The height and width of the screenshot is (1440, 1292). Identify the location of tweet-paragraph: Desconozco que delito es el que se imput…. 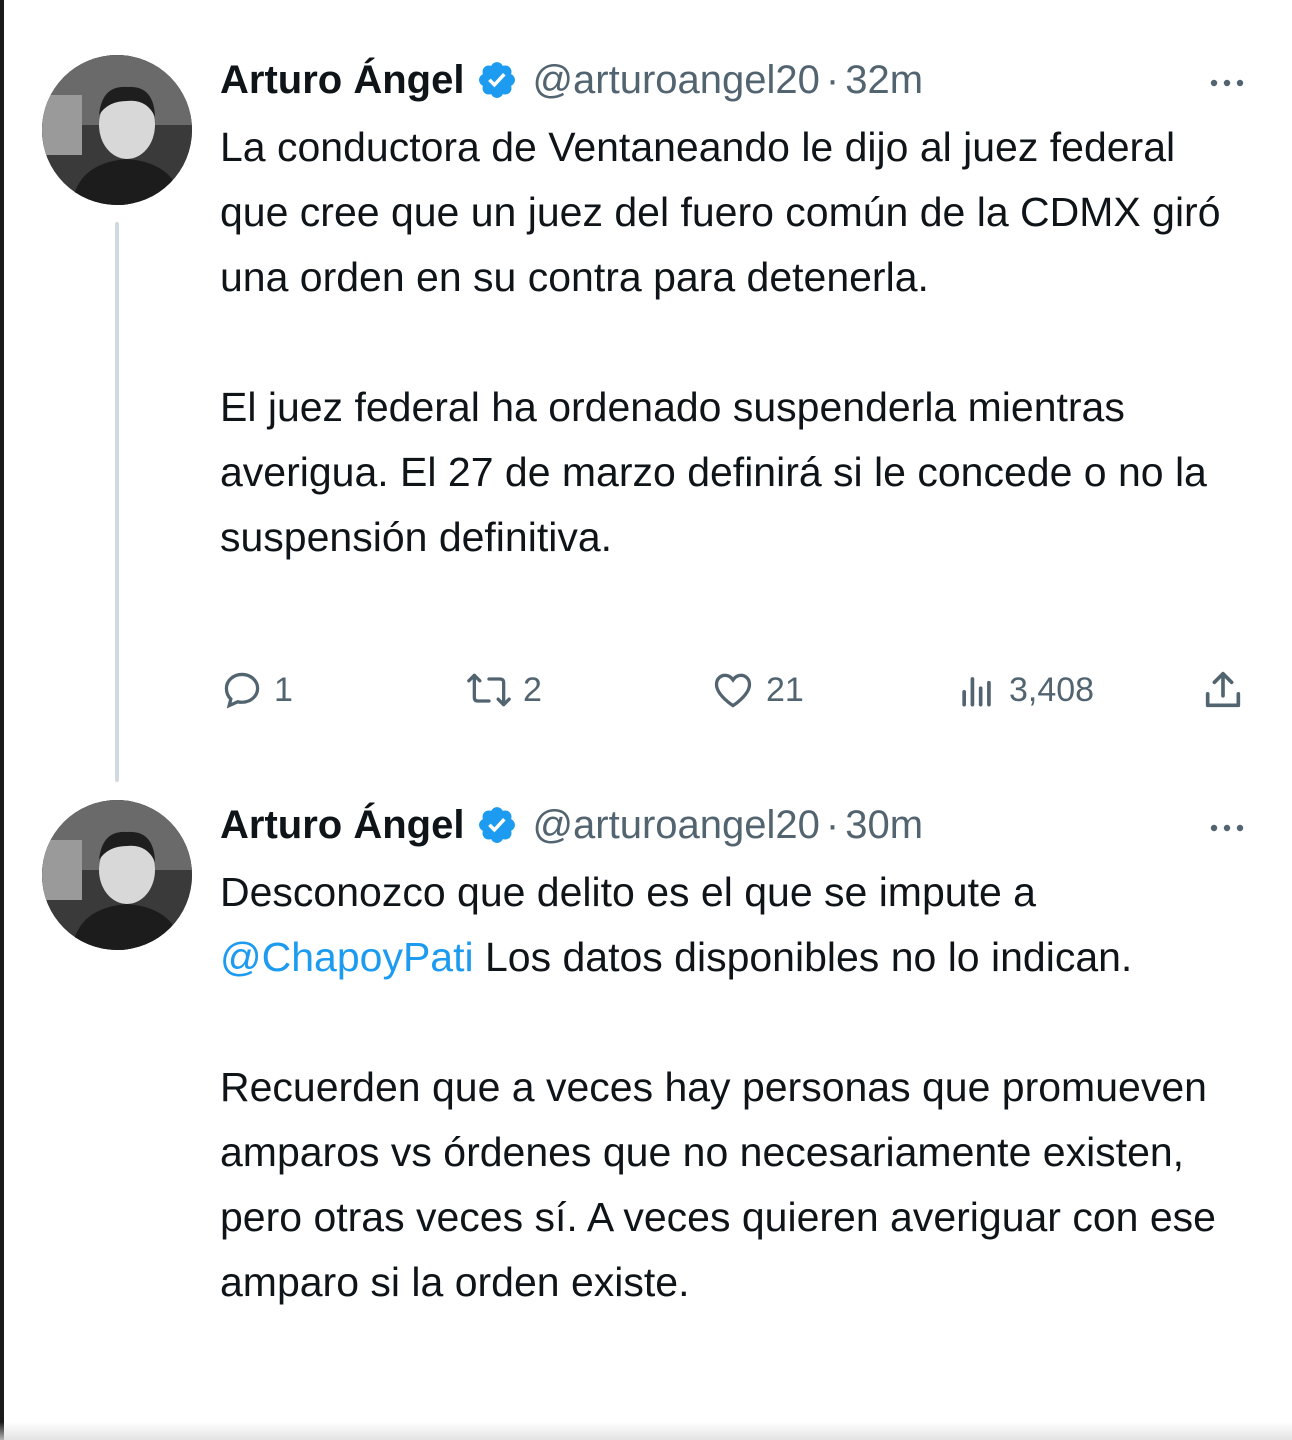
(736, 925).